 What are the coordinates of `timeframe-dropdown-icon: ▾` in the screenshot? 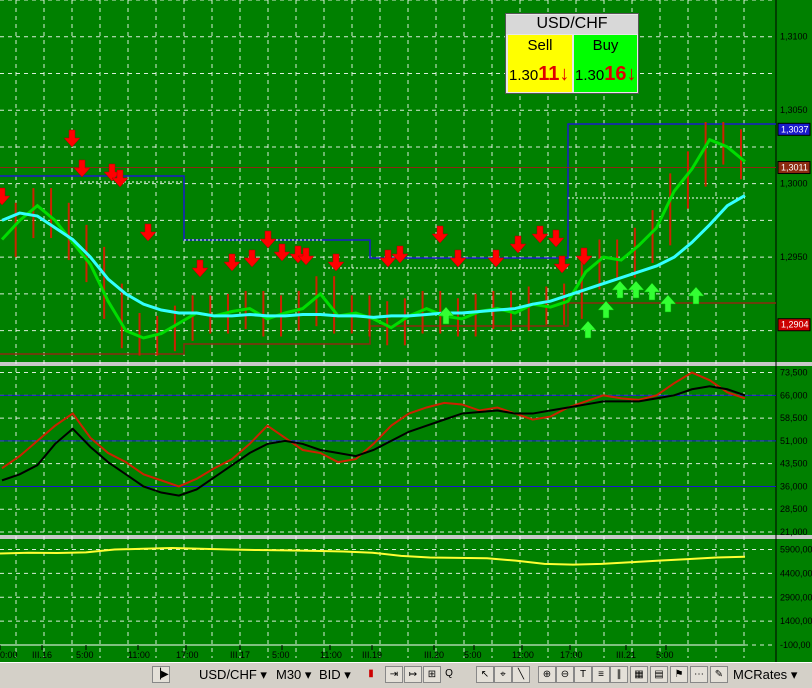 It's located at (308, 674).